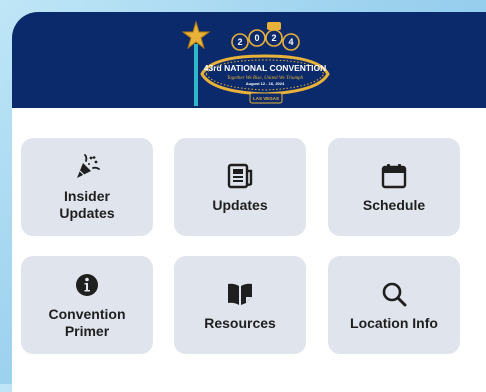  I want to click on updates-button: Updates, so click(240, 187).